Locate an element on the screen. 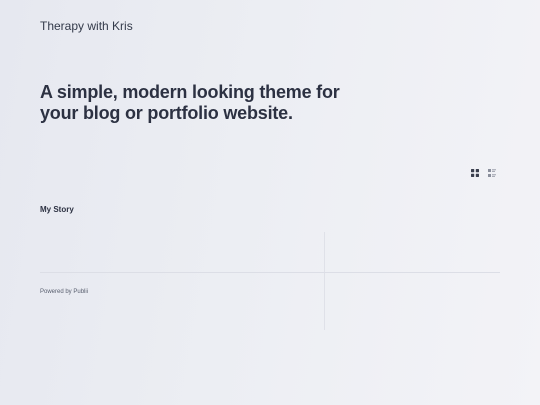  publii-link: Publii is located at coordinates (80, 292).